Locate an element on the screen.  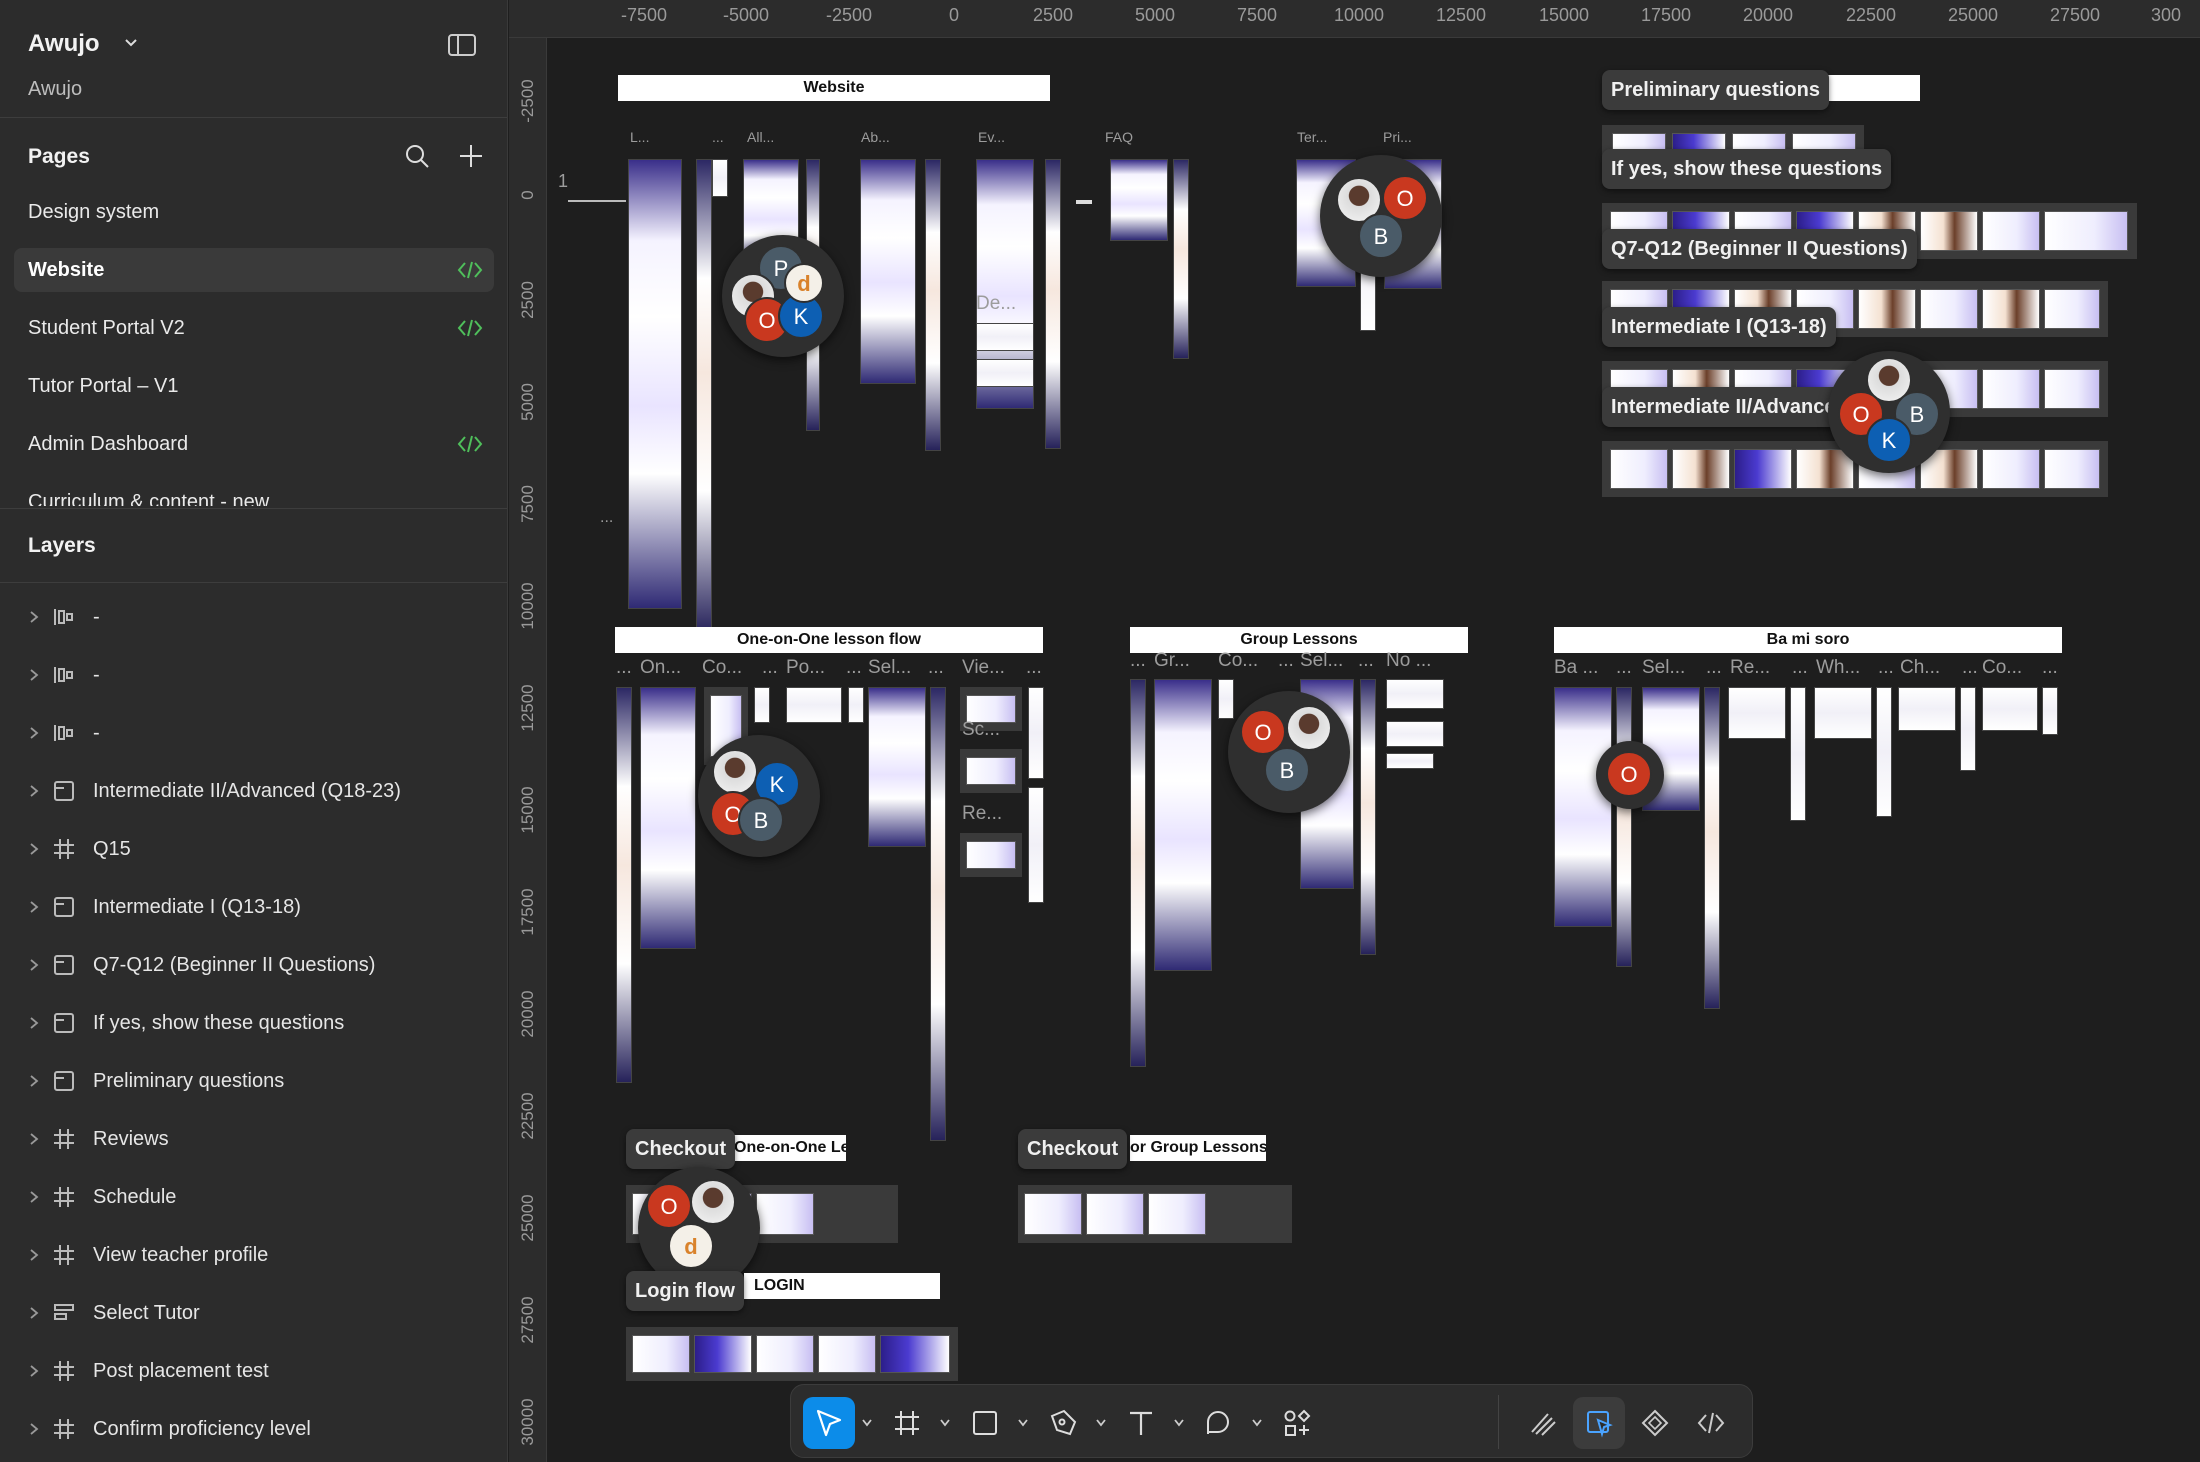
layer-item: Schedule is located at coordinates (253, 1197).